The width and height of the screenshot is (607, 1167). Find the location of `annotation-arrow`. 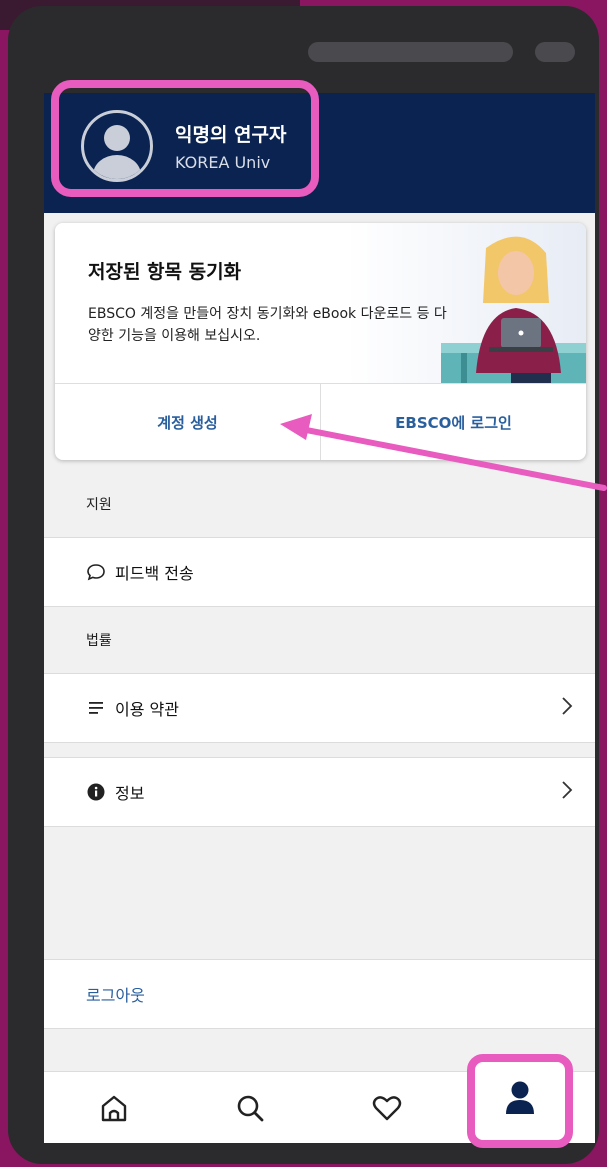

annotation-arrow is located at coordinates (443, 452).